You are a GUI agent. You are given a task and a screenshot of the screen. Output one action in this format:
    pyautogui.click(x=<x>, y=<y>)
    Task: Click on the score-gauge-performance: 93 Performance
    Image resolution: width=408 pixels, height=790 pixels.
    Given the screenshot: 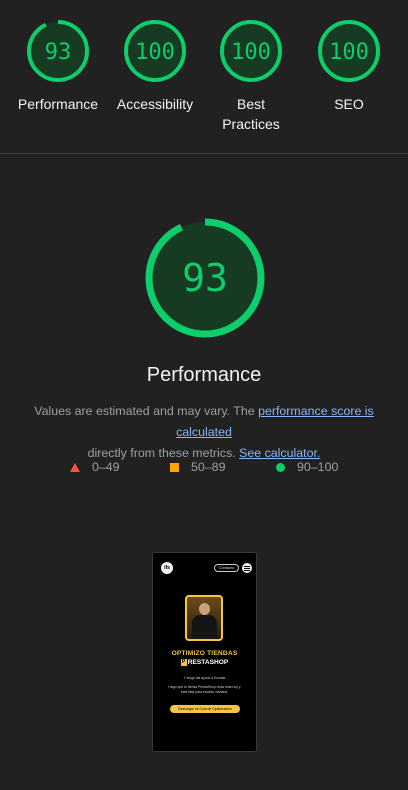 What is the action you would take?
    pyautogui.click(x=58, y=66)
    